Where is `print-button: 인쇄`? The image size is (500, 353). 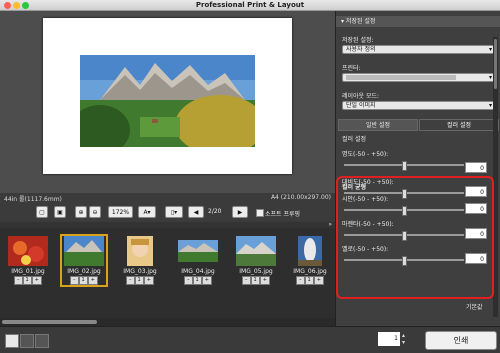 print-button: 인쇄 is located at coordinates (461, 340).